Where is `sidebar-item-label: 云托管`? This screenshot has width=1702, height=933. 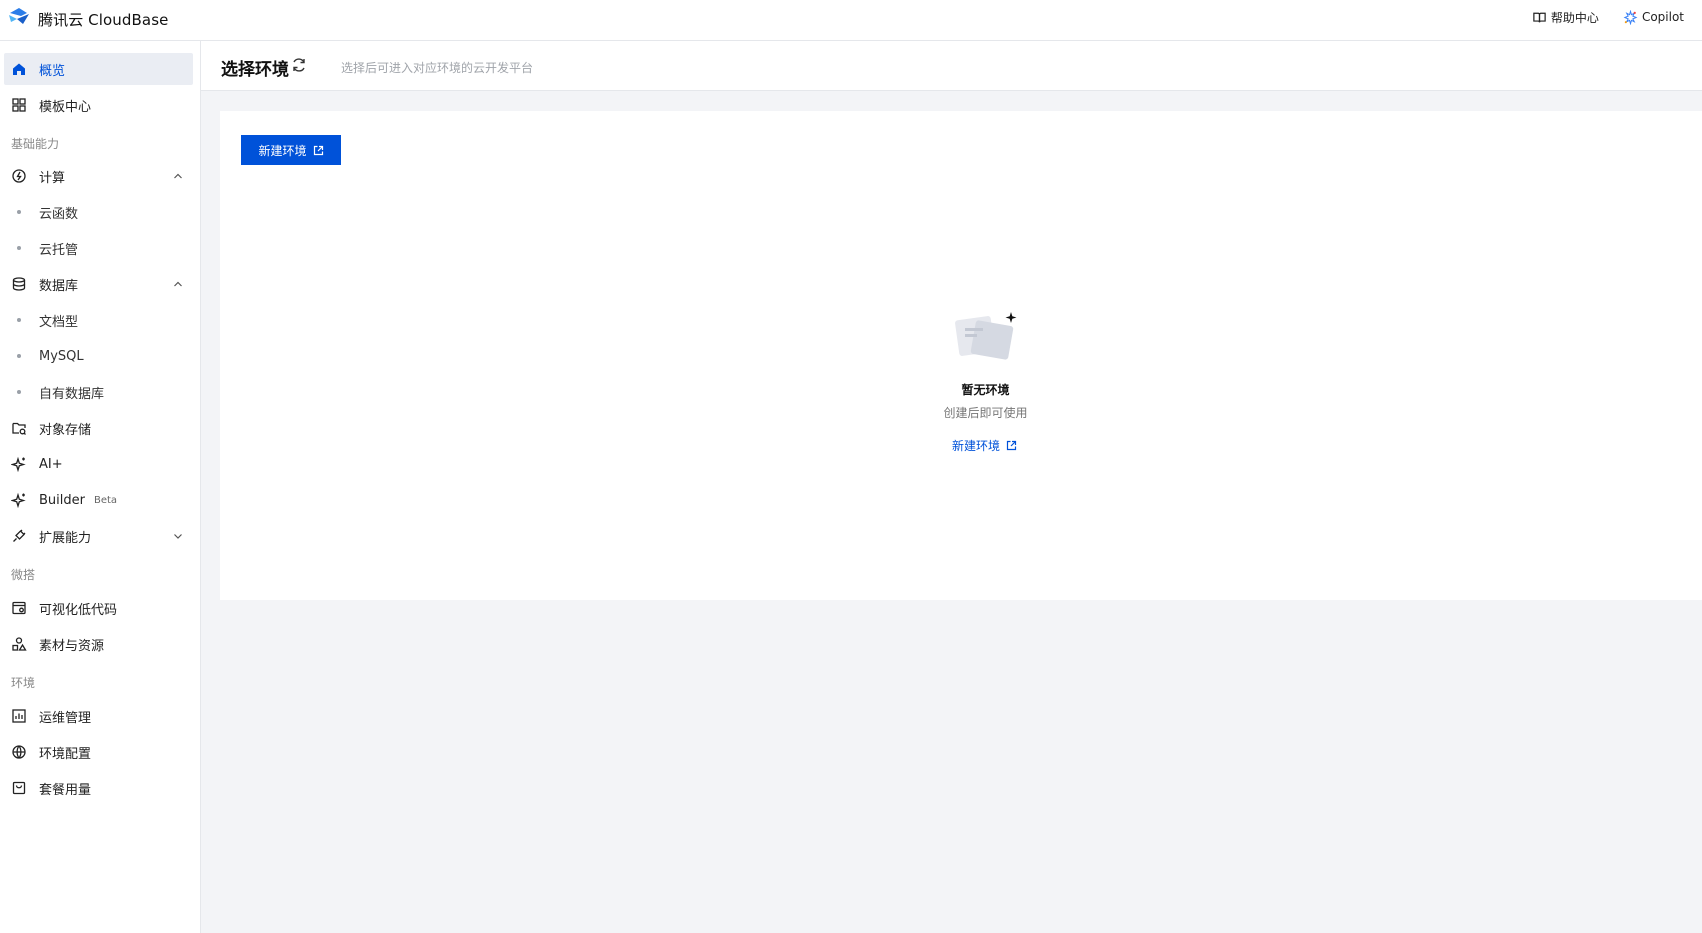 sidebar-item-label: 云托管 is located at coordinates (59, 250).